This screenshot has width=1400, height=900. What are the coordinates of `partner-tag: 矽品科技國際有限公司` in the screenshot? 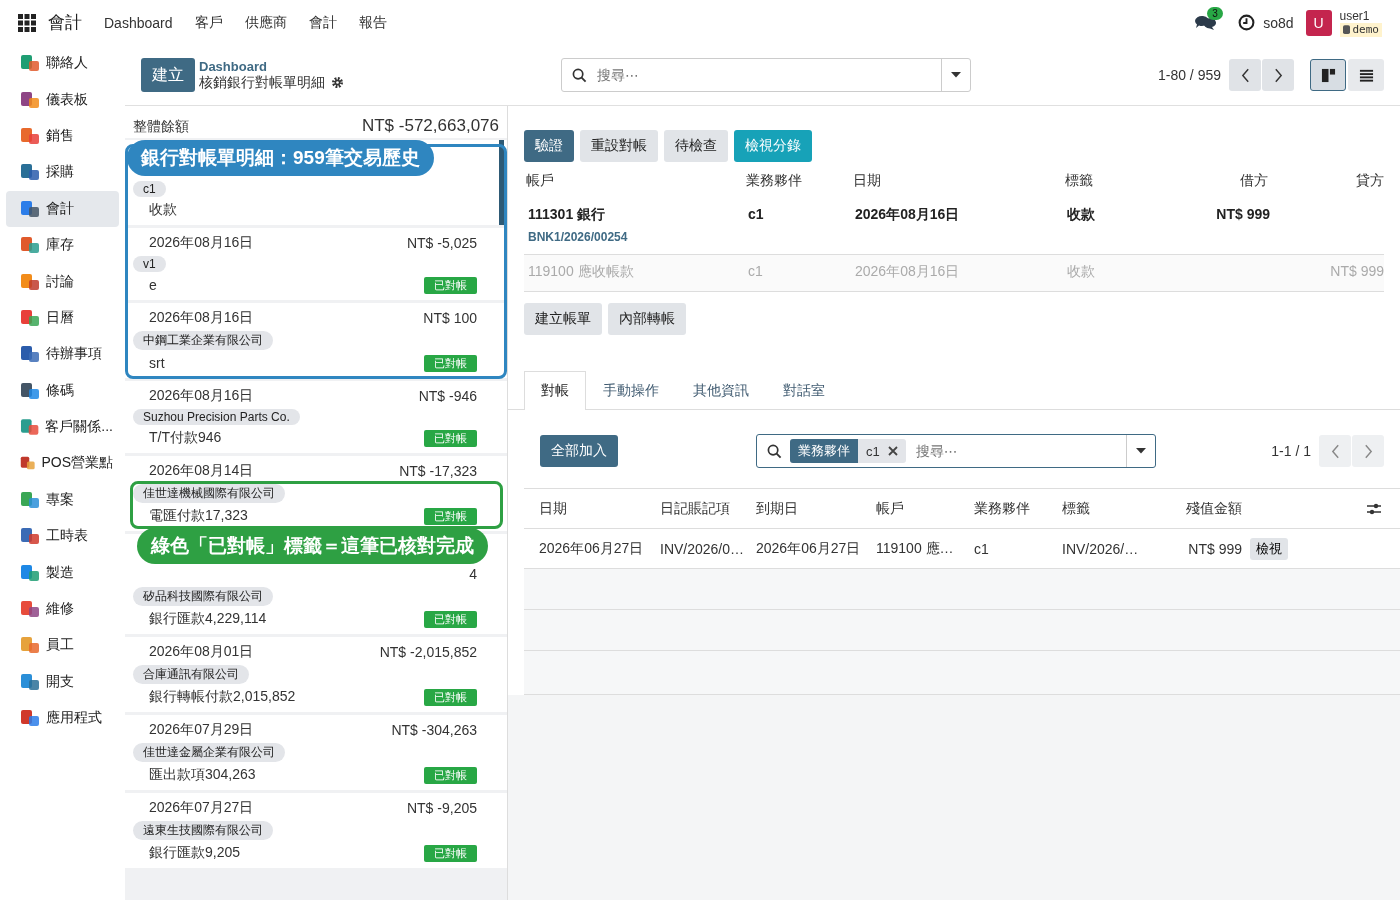 It's located at (203, 596).